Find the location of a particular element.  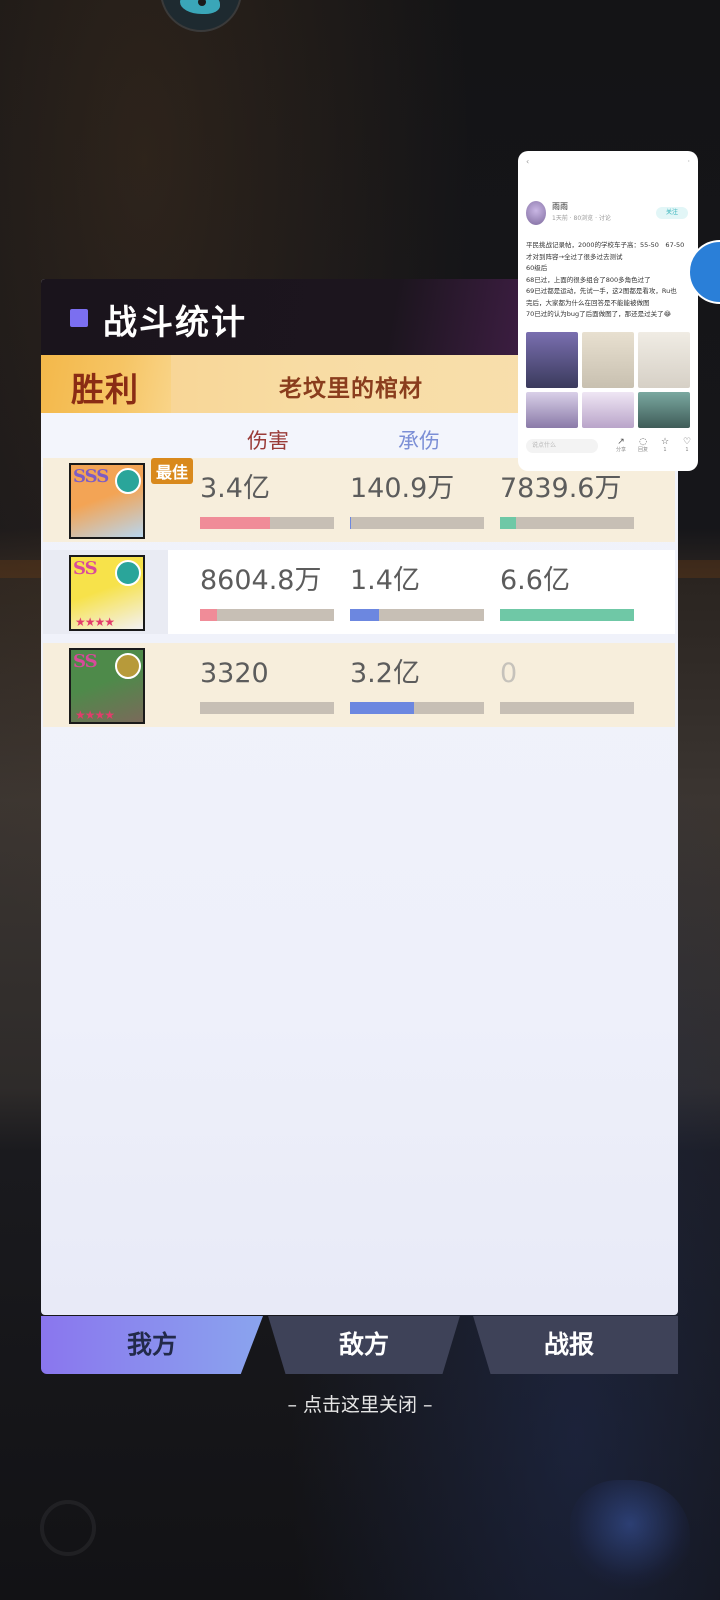

post-body-line: 才对到阵容→全过了很多过去测试 is located at coordinates (574, 256).